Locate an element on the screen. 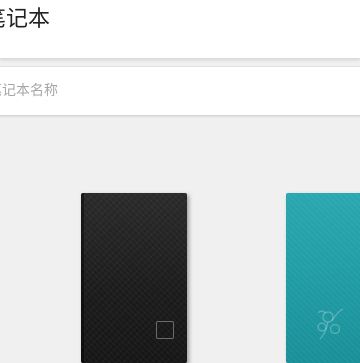 The width and height of the screenshot is (360, 363). notebook-emblem-icon is located at coordinates (165, 330).